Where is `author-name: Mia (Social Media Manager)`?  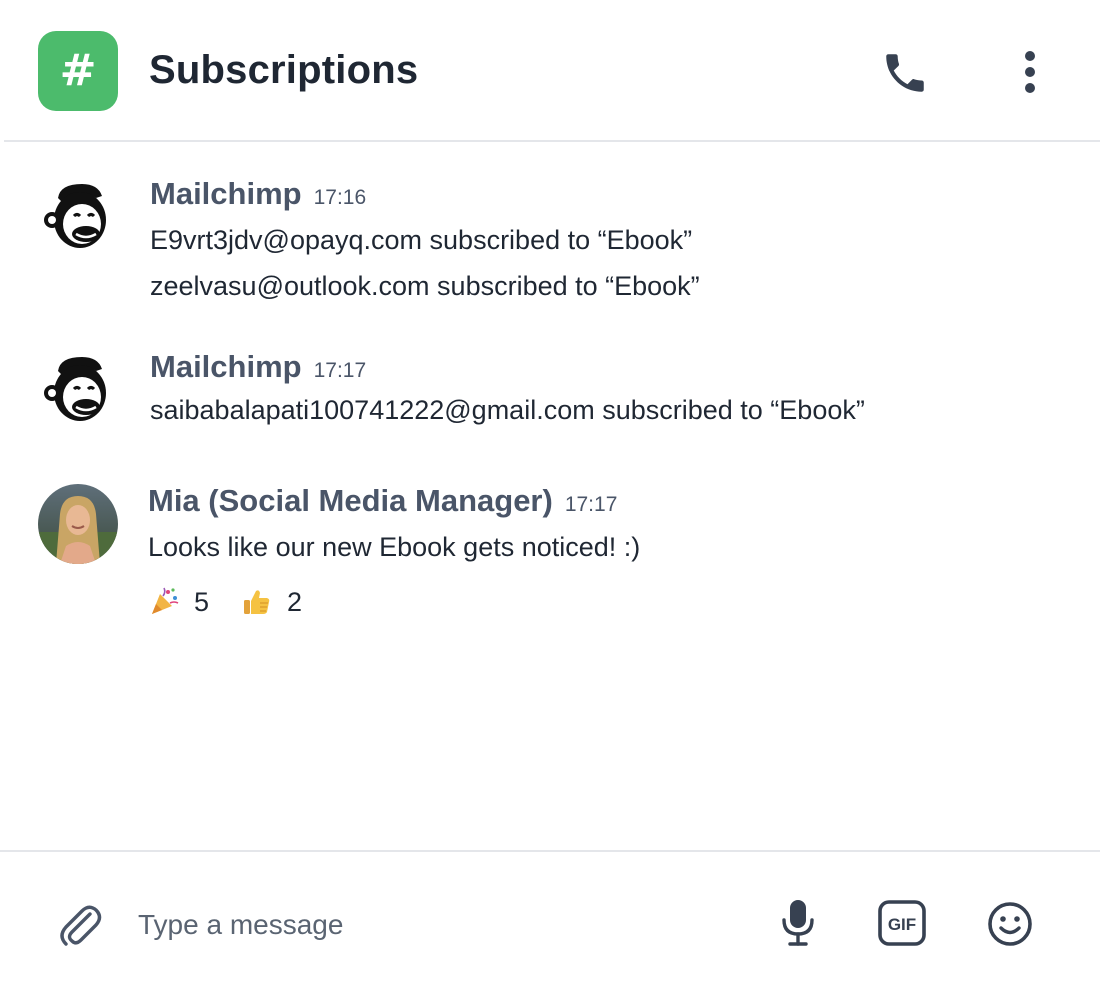
author-name: Mia (Social Media Manager) is located at coordinates (350, 500).